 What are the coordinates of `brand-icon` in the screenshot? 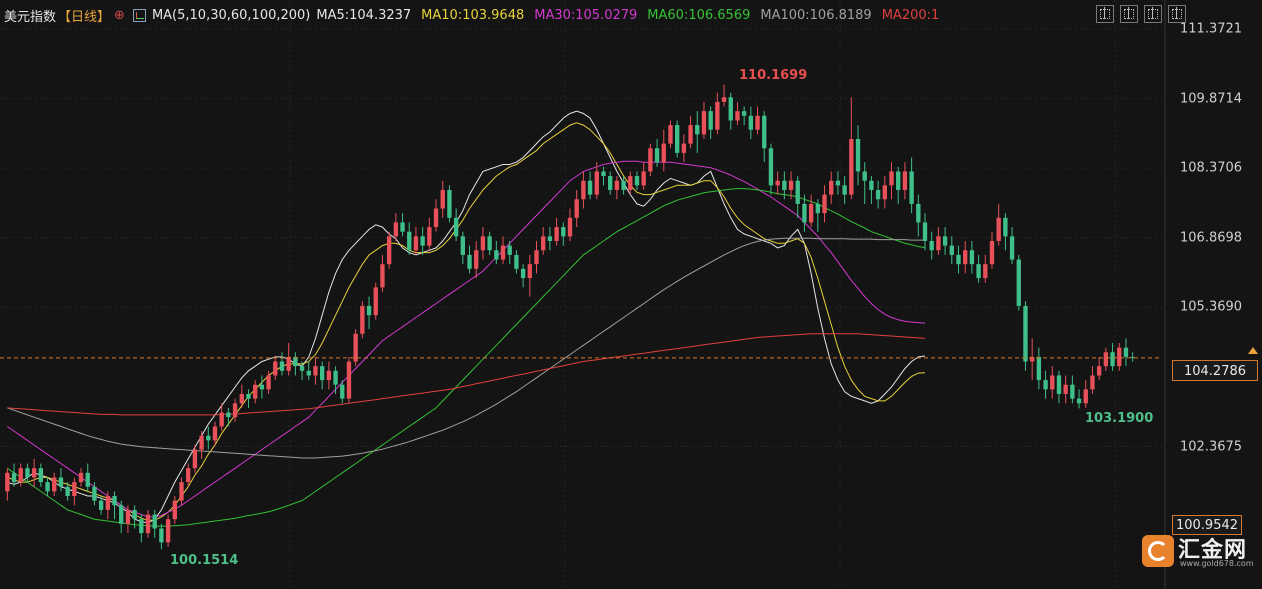 It's located at (1158, 551).